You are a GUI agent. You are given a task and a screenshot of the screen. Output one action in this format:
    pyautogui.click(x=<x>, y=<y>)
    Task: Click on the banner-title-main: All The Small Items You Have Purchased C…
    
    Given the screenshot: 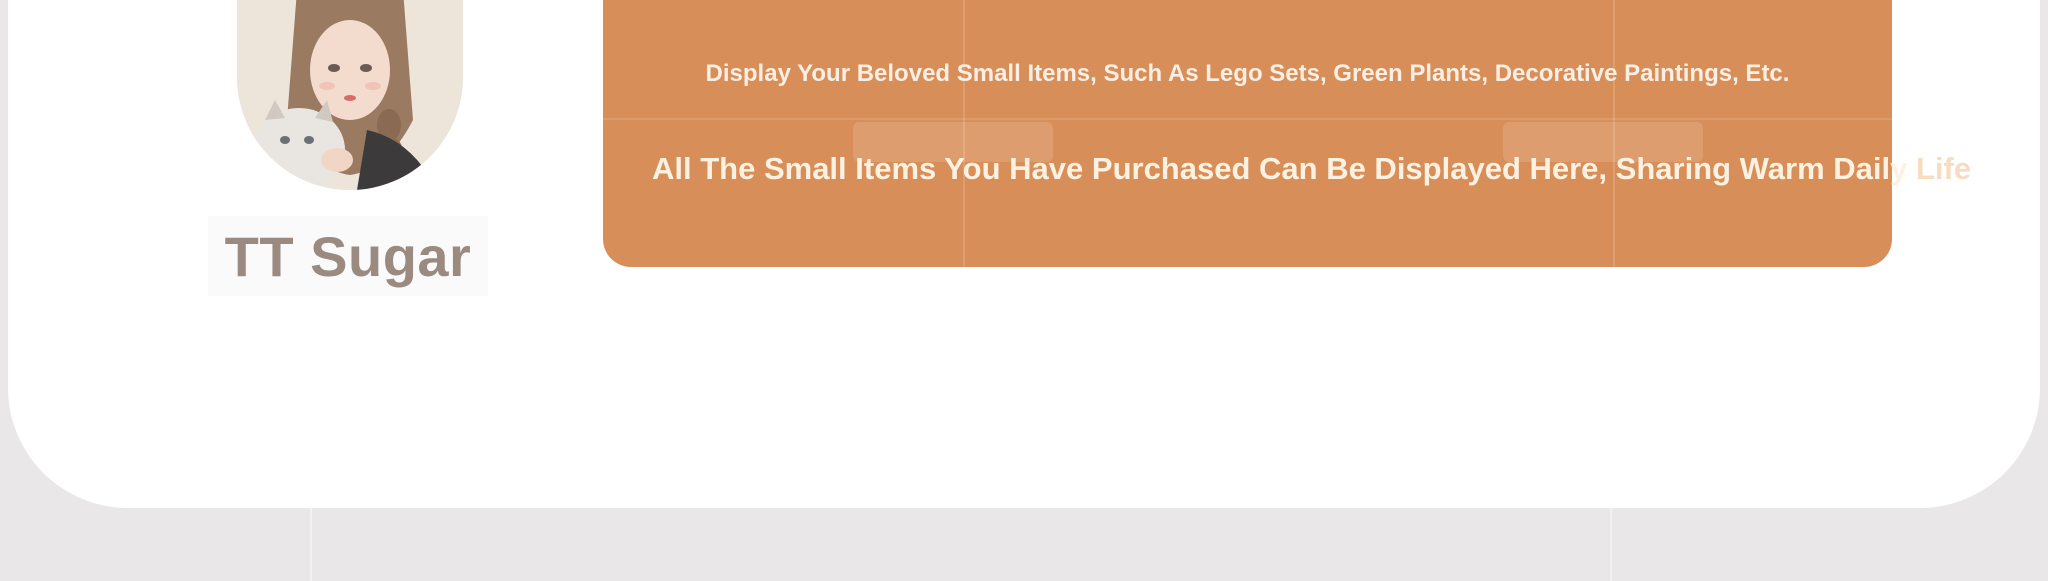 What is the action you would take?
    pyautogui.click(x=1284, y=168)
    